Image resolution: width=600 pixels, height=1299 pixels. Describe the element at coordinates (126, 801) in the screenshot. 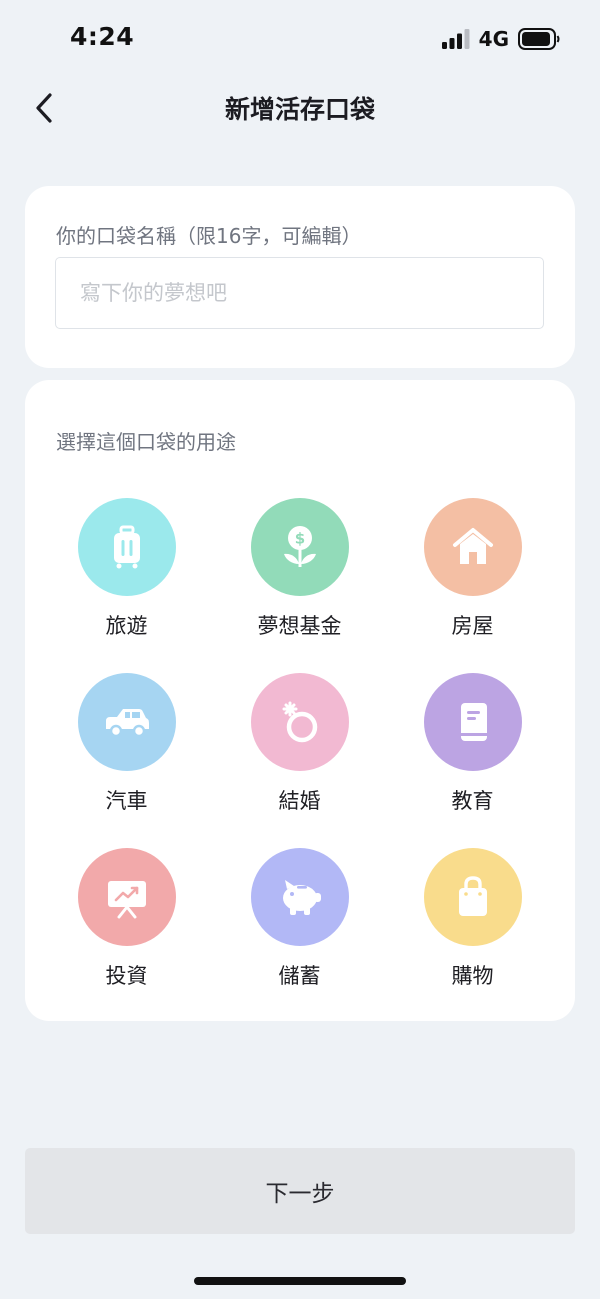

I see `purpose-item-label: 汽車` at that location.